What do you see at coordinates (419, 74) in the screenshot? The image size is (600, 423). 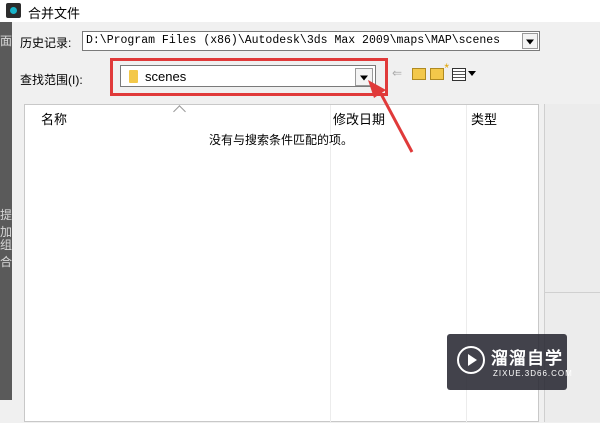 I see `up-folder-icon` at bounding box center [419, 74].